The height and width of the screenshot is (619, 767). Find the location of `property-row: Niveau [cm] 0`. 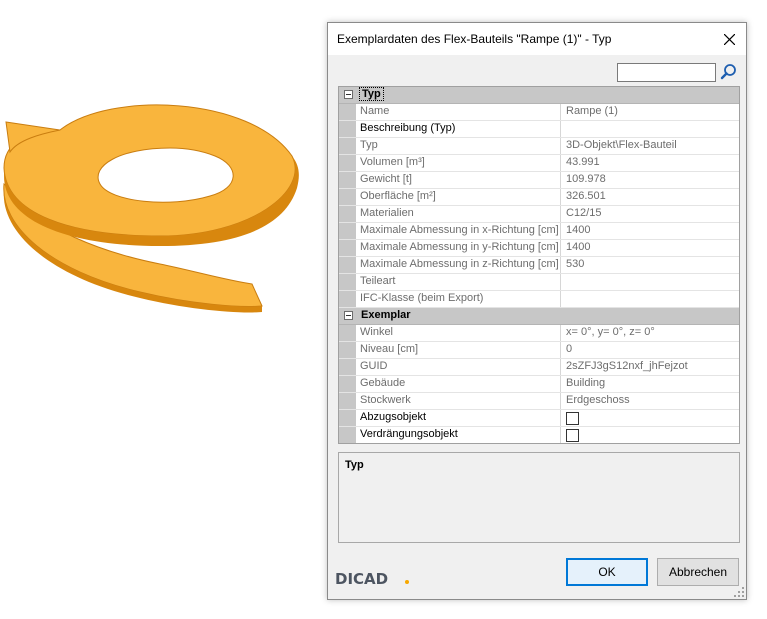

property-row: Niveau [cm] 0 is located at coordinates (539, 350).